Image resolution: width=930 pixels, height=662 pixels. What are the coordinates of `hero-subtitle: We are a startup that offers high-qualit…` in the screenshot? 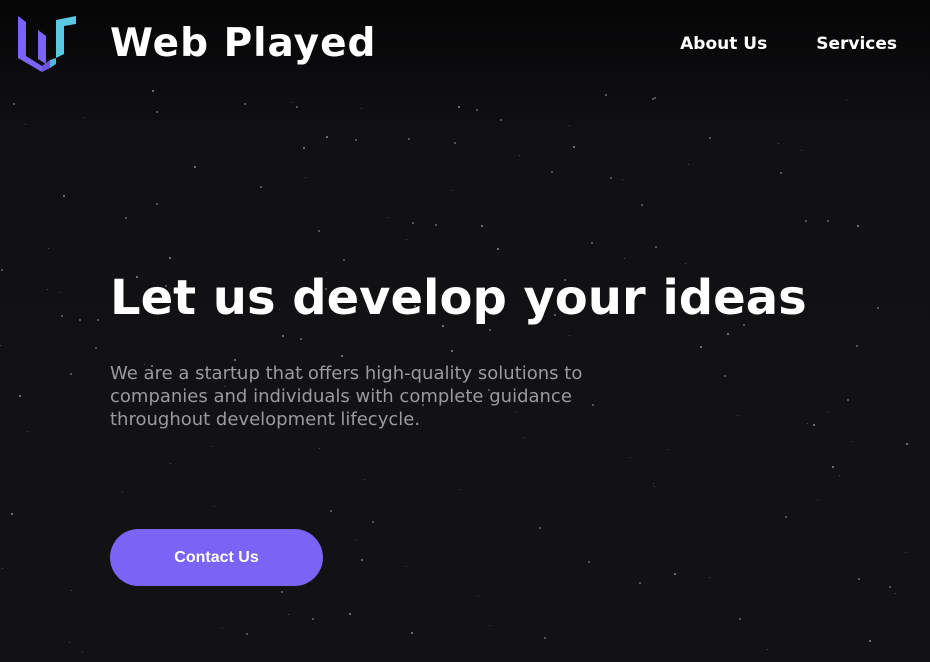 It's located at (346, 396).